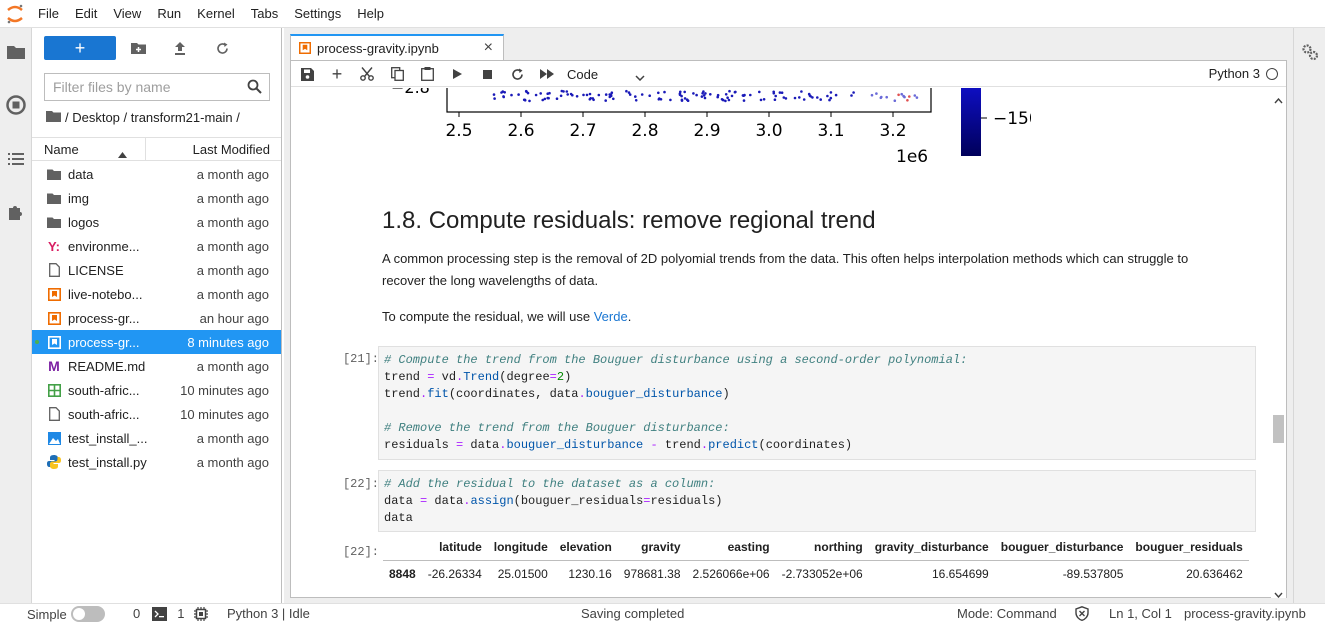 The height and width of the screenshot is (623, 1325). What do you see at coordinates (711, 127) in the screenshot?
I see `plot-output: −2.8 2.5 2.6 2.7 2.8 2.9 3.0 3.1 3.2 1e6 −150` at bounding box center [711, 127].